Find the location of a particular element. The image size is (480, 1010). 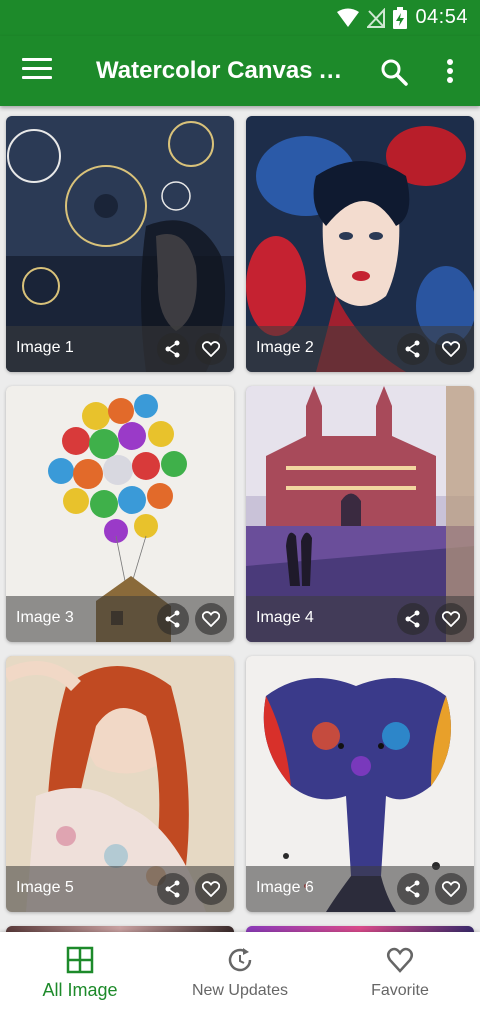

nav-label: All Image is located at coordinates (80, 990).